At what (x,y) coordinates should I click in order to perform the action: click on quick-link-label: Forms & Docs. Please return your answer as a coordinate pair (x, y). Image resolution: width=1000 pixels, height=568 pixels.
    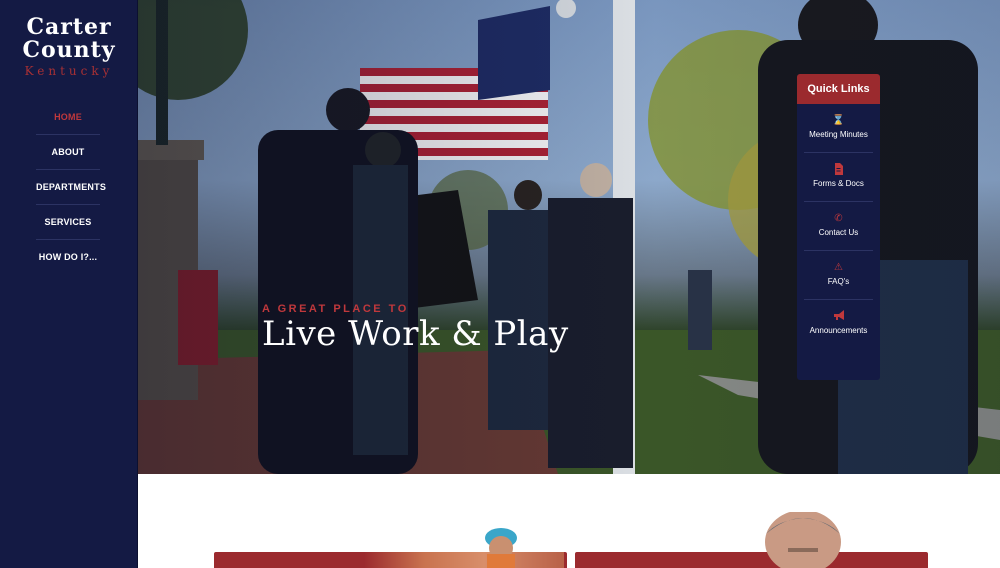
    Looking at the image, I should click on (838, 183).